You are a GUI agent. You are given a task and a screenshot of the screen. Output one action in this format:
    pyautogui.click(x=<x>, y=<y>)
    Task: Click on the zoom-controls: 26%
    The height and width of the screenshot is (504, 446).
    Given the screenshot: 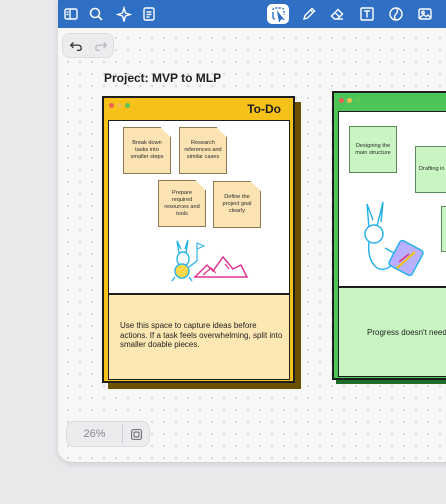 What is the action you would take?
    pyautogui.click(x=108, y=434)
    